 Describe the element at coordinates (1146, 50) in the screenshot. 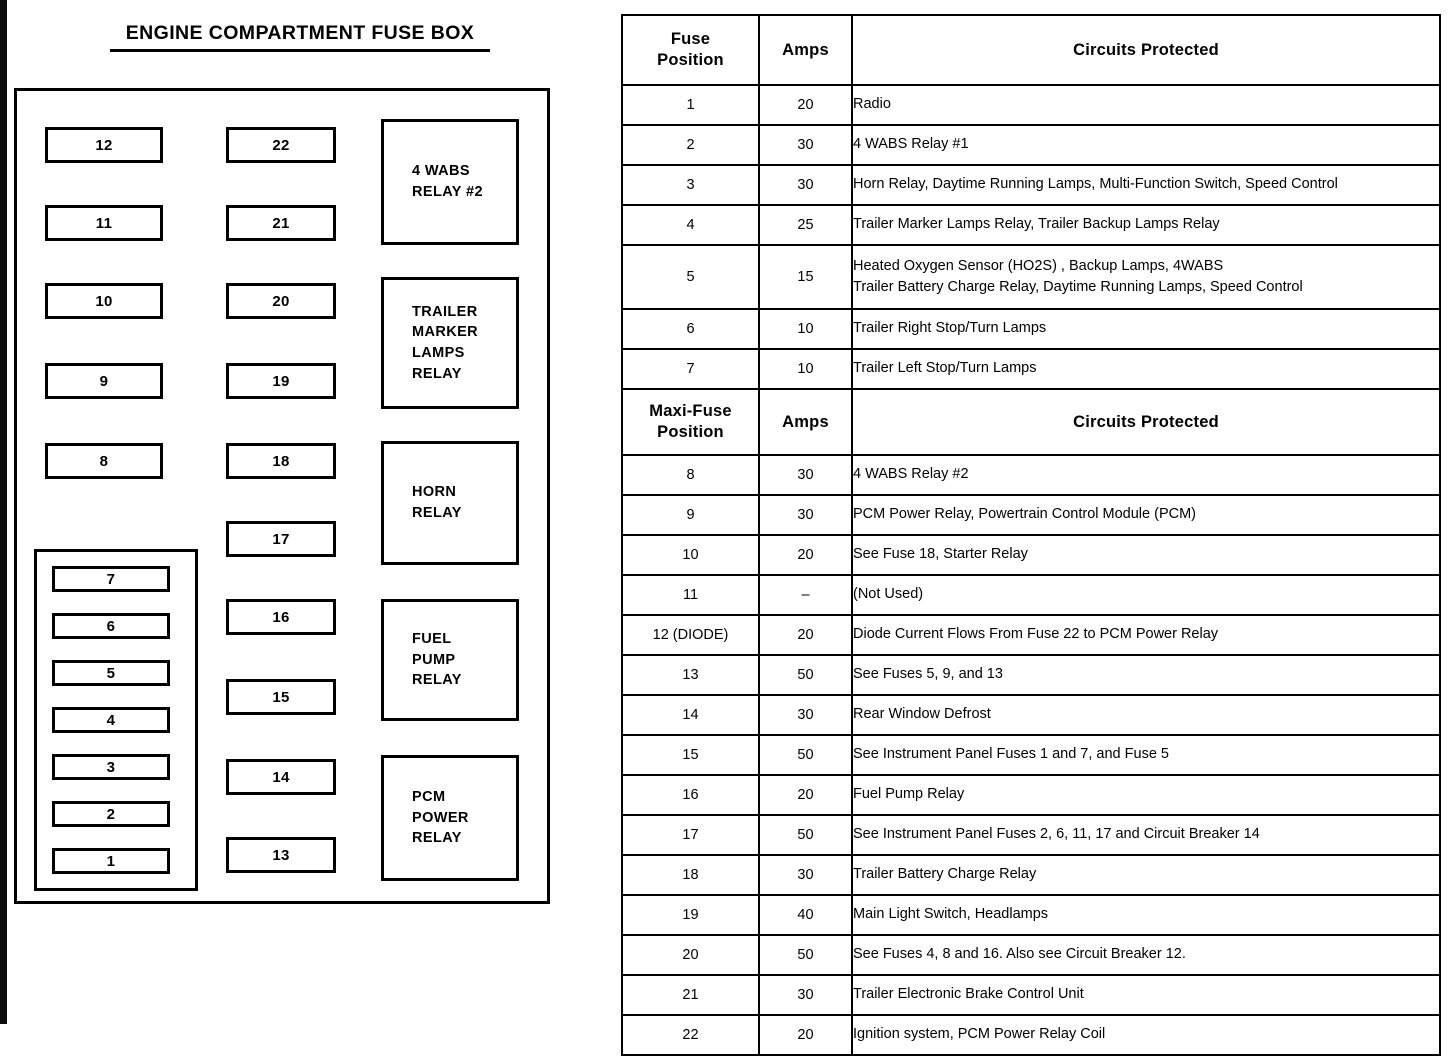

I see `header-circuits: Circuits Protected` at that location.